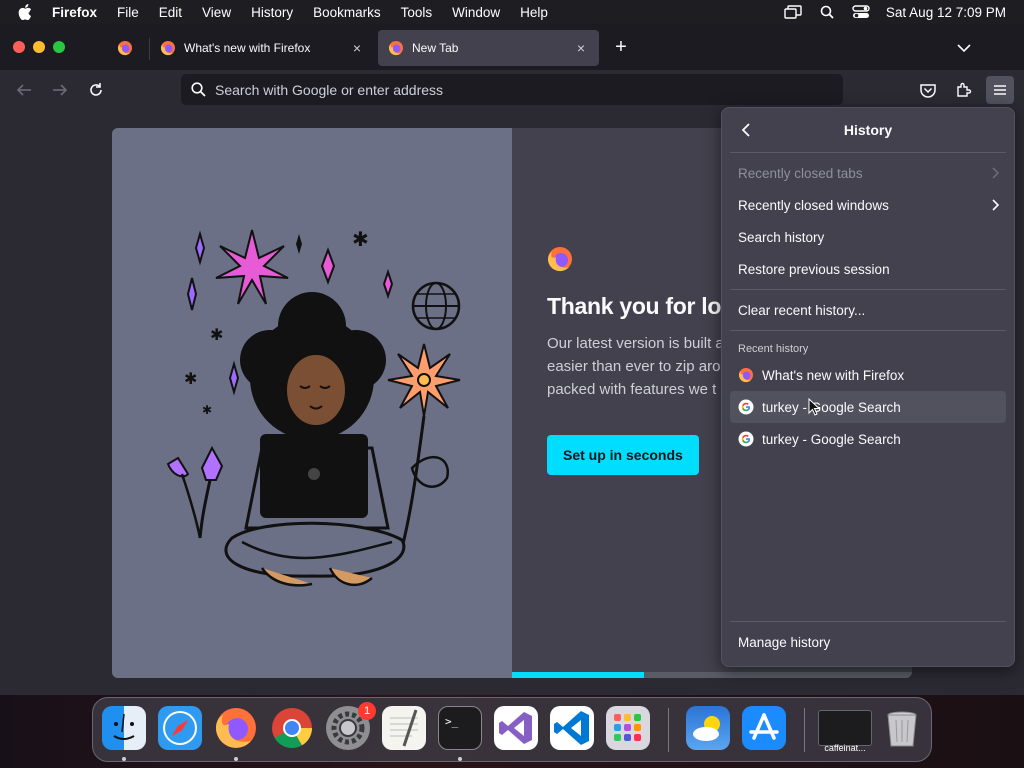 The height and width of the screenshot is (768, 1024). What do you see at coordinates (515, 89) in the screenshot?
I see `address-input` at bounding box center [515, 89].